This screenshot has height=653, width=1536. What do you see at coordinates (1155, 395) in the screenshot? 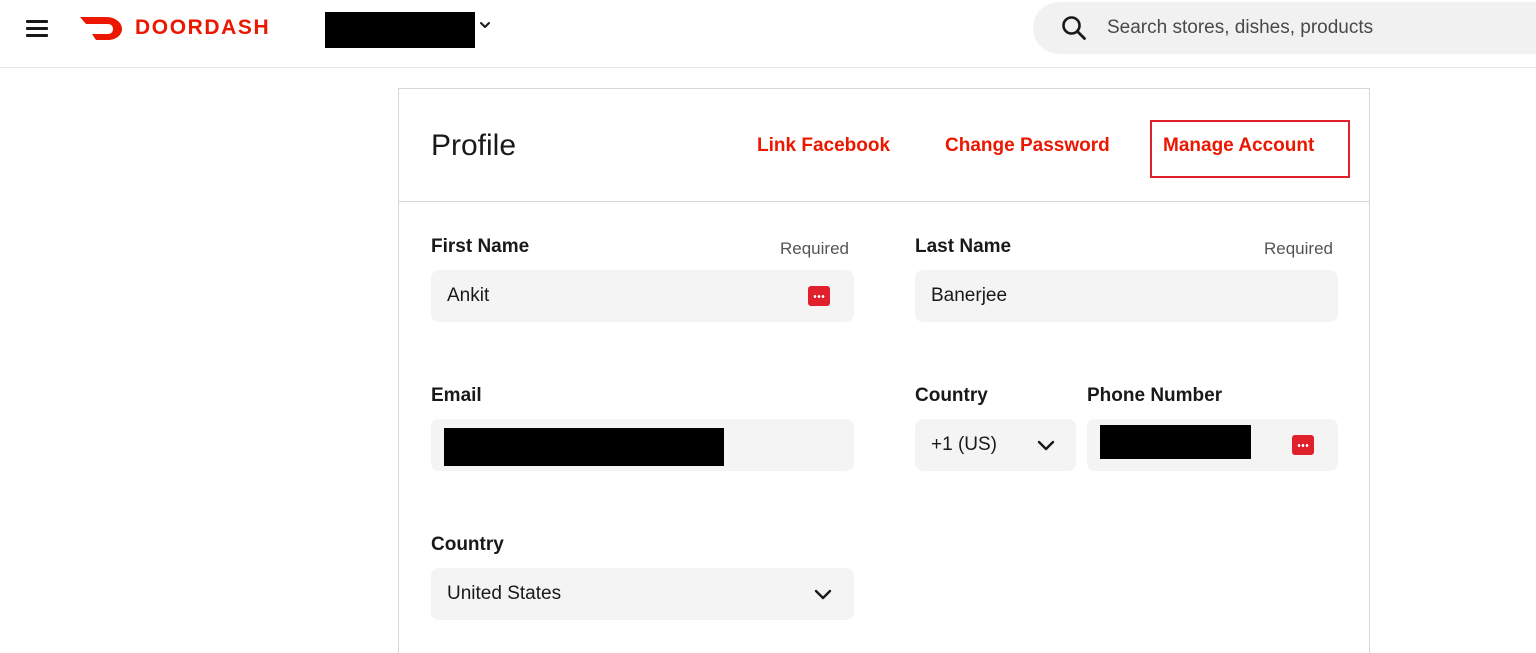
I see `phone-number-label: Phone Number` at bounding box center [1155, 395].